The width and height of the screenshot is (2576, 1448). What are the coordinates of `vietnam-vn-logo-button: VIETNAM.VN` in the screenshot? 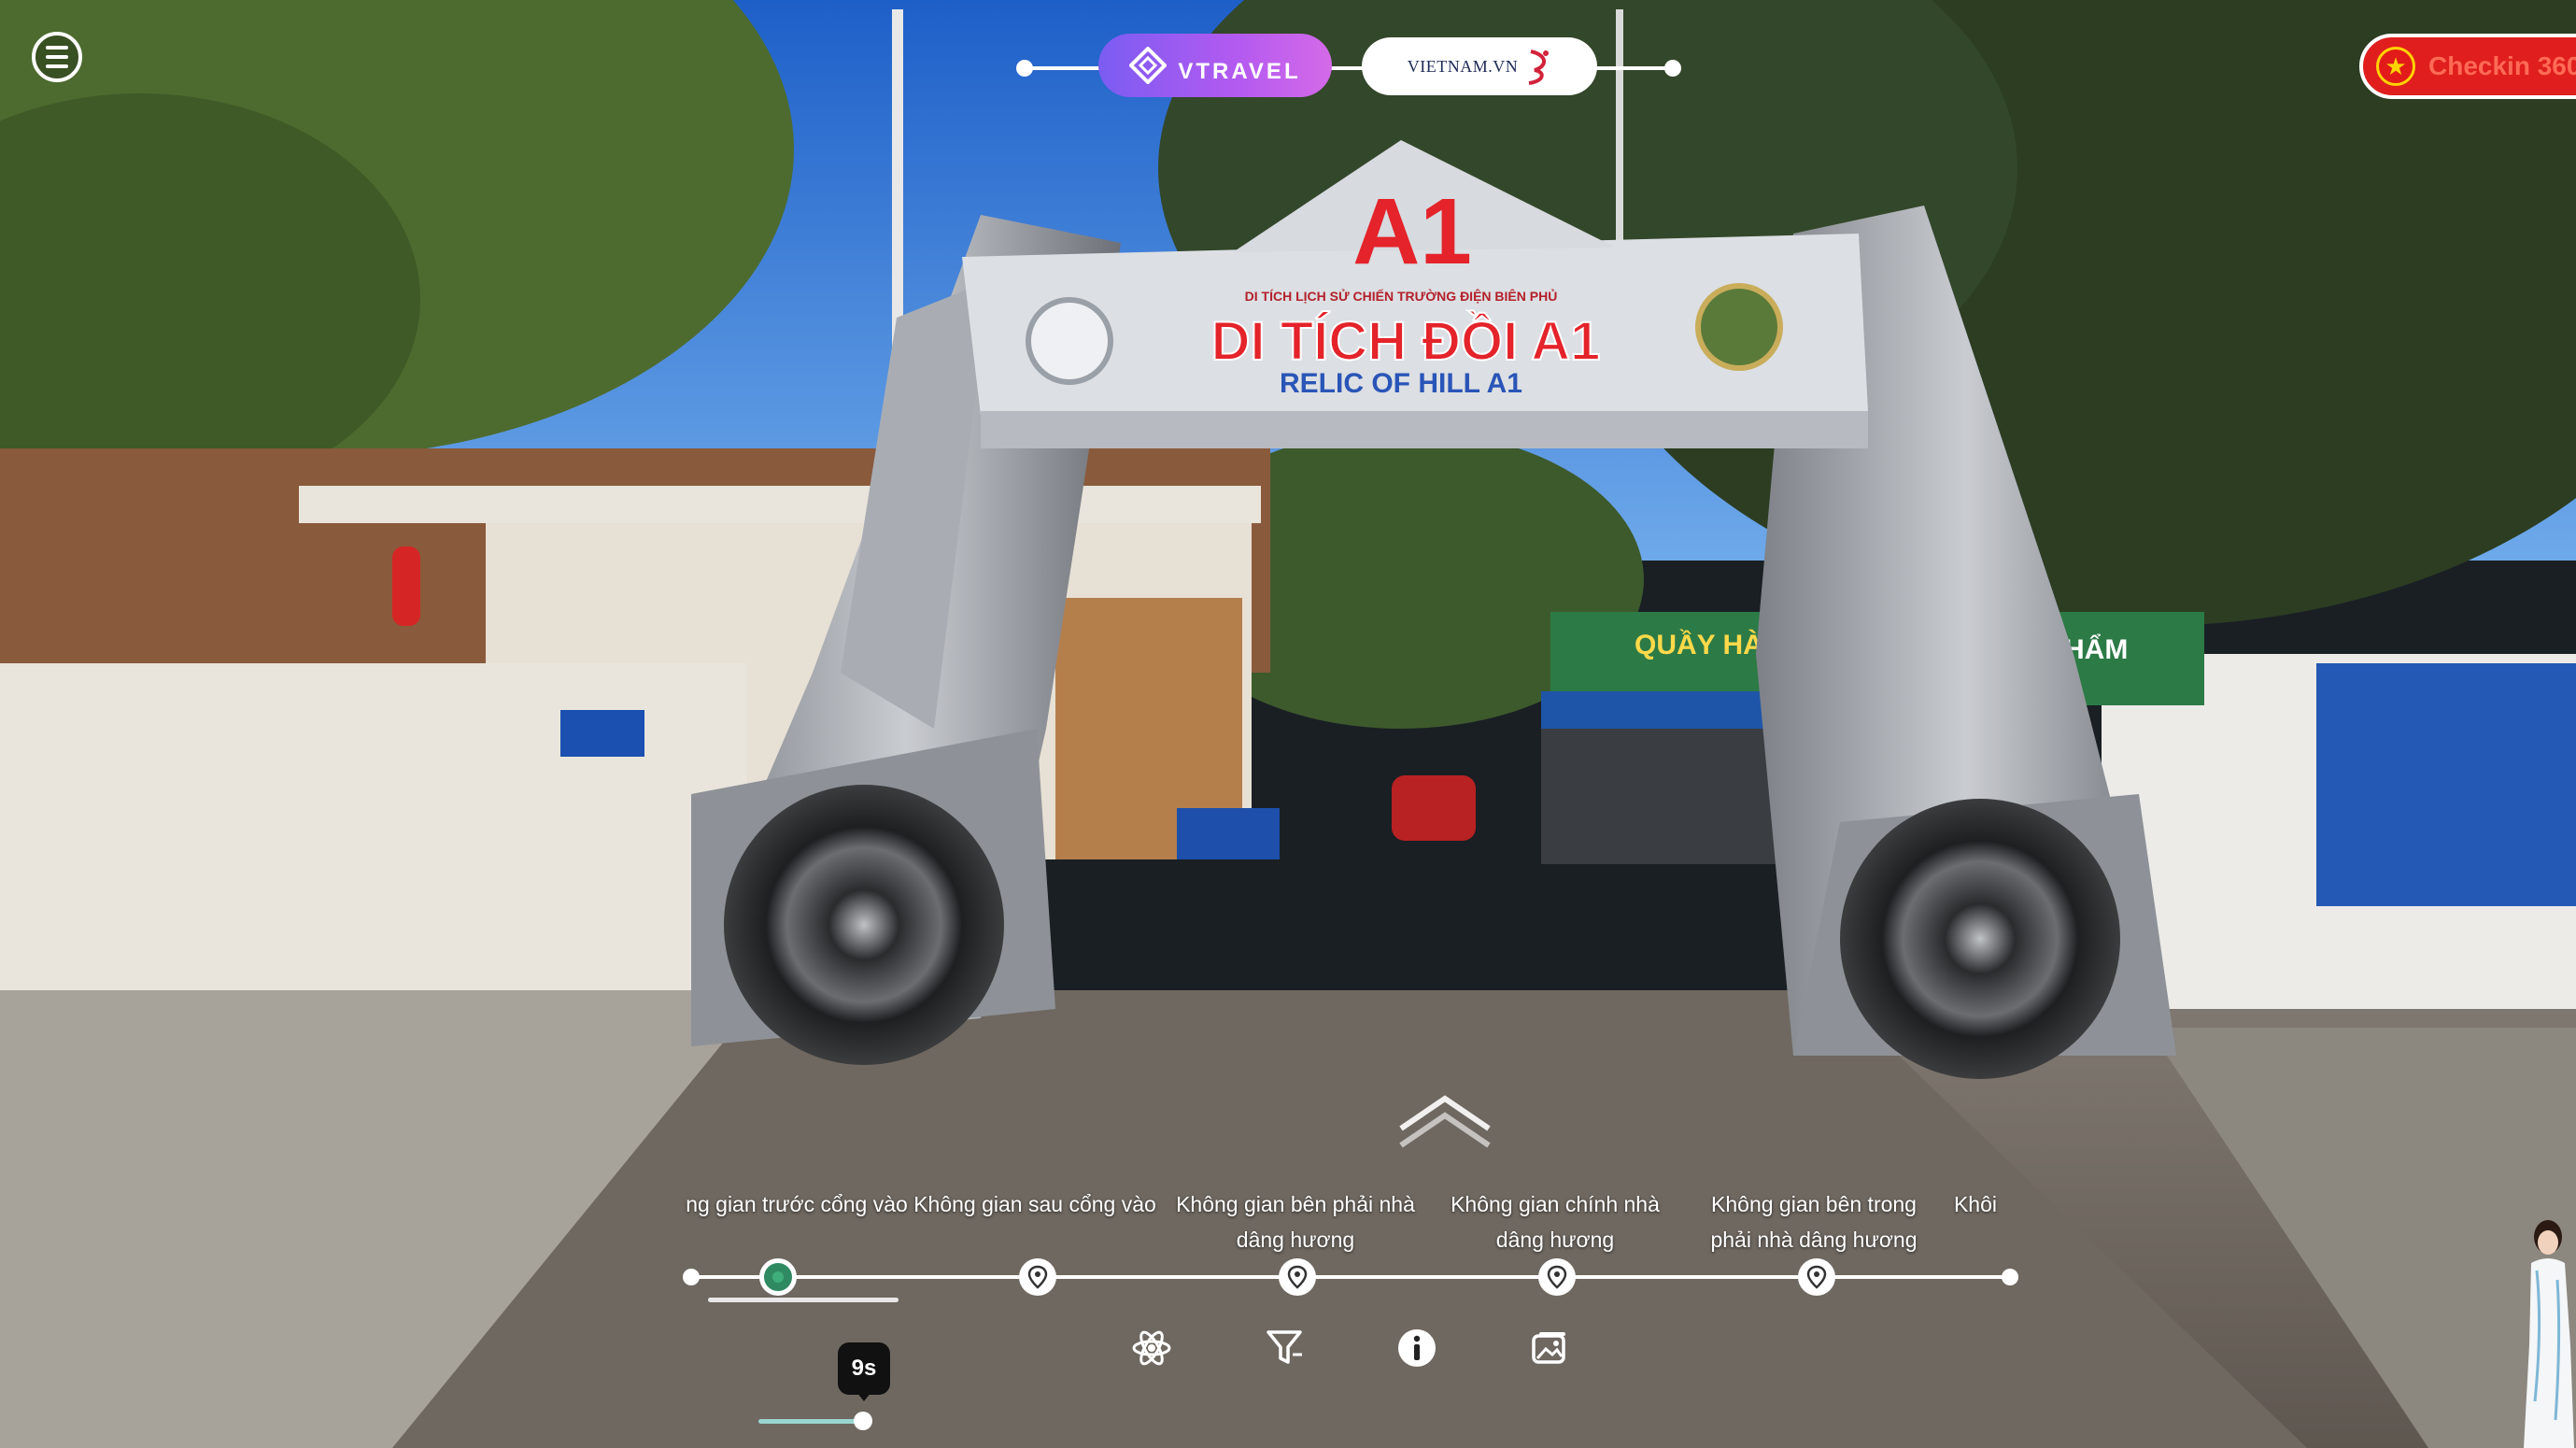 It's located at (1479, 66).